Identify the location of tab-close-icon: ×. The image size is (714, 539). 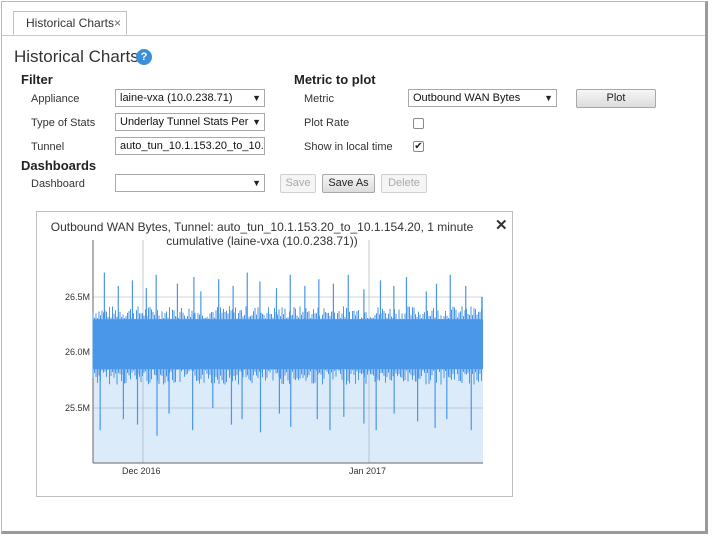
(117, 23).